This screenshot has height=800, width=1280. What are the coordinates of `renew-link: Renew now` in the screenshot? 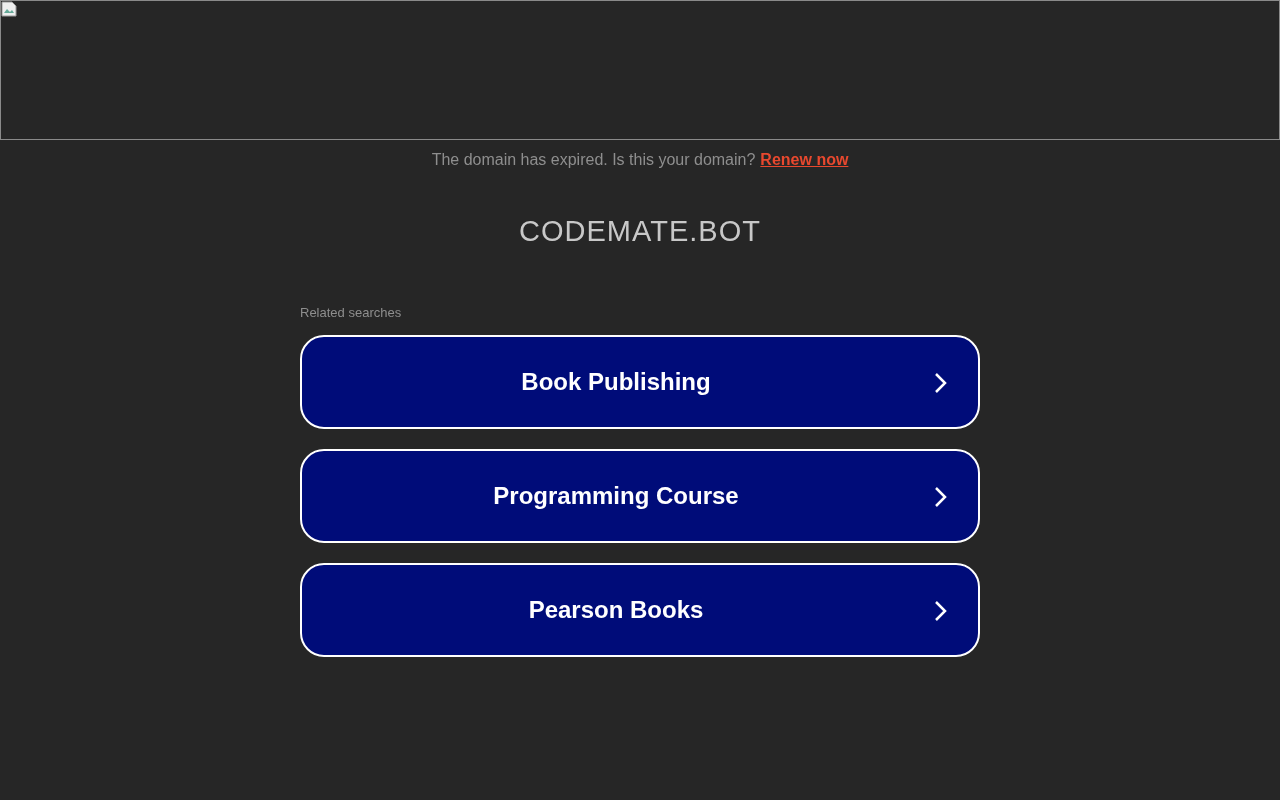 It's located at (804, 160).